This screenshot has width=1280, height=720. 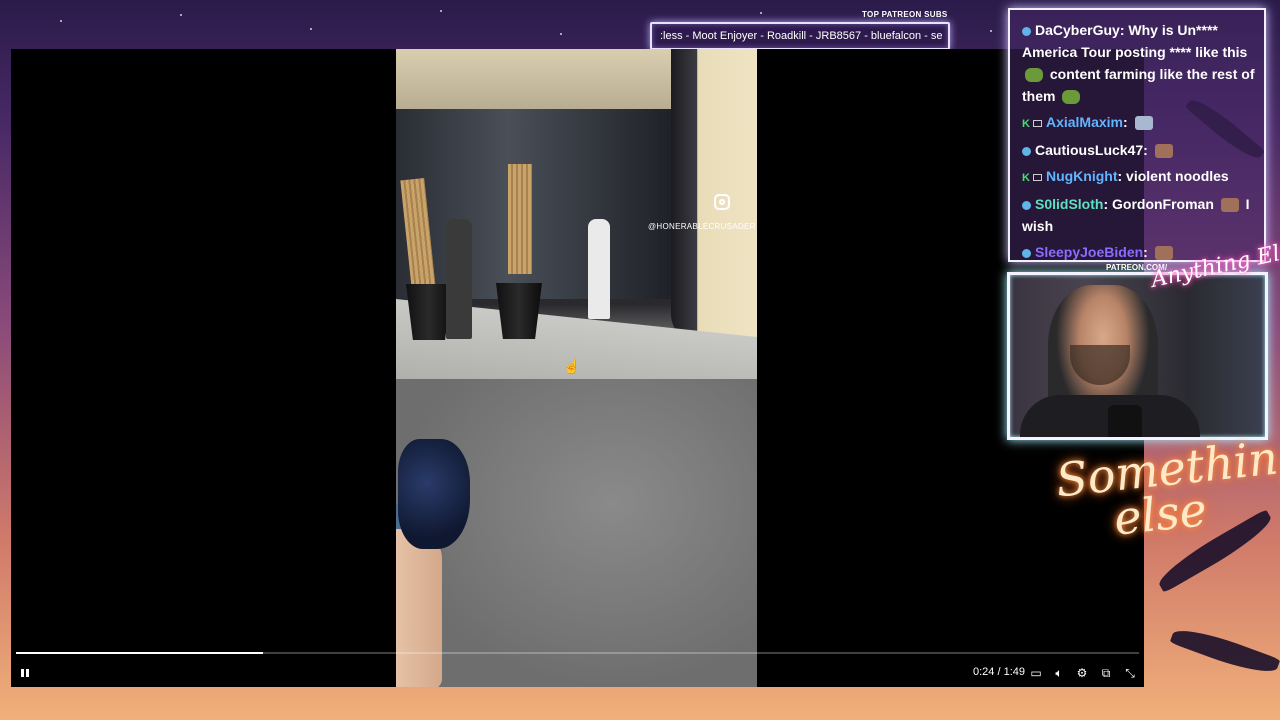 I want to click on video-scene-bag, so click(x=434, y=494).